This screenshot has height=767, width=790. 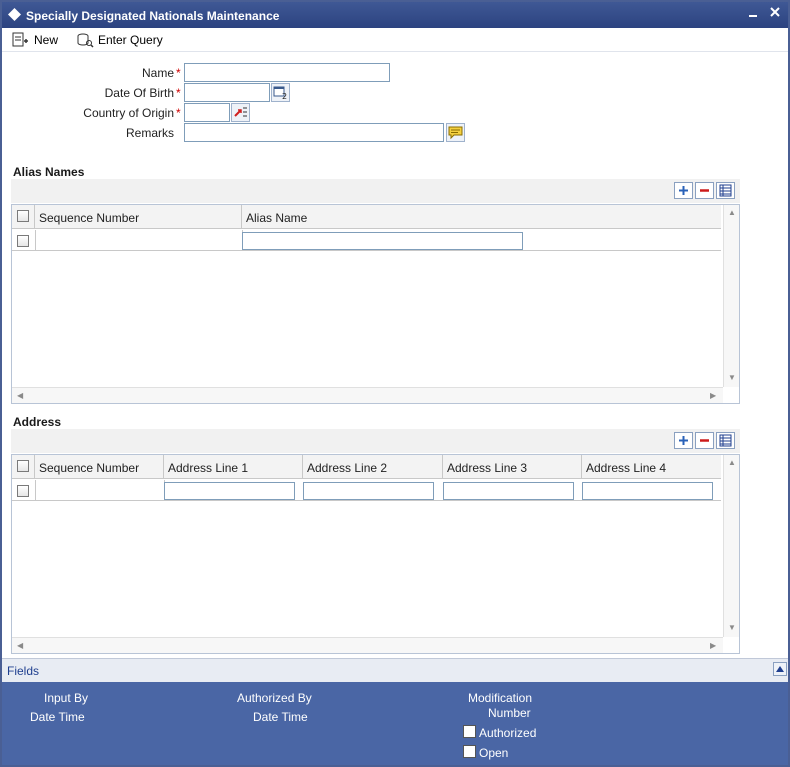 I want to click on address-line2-input, so click(x=368, y=491).